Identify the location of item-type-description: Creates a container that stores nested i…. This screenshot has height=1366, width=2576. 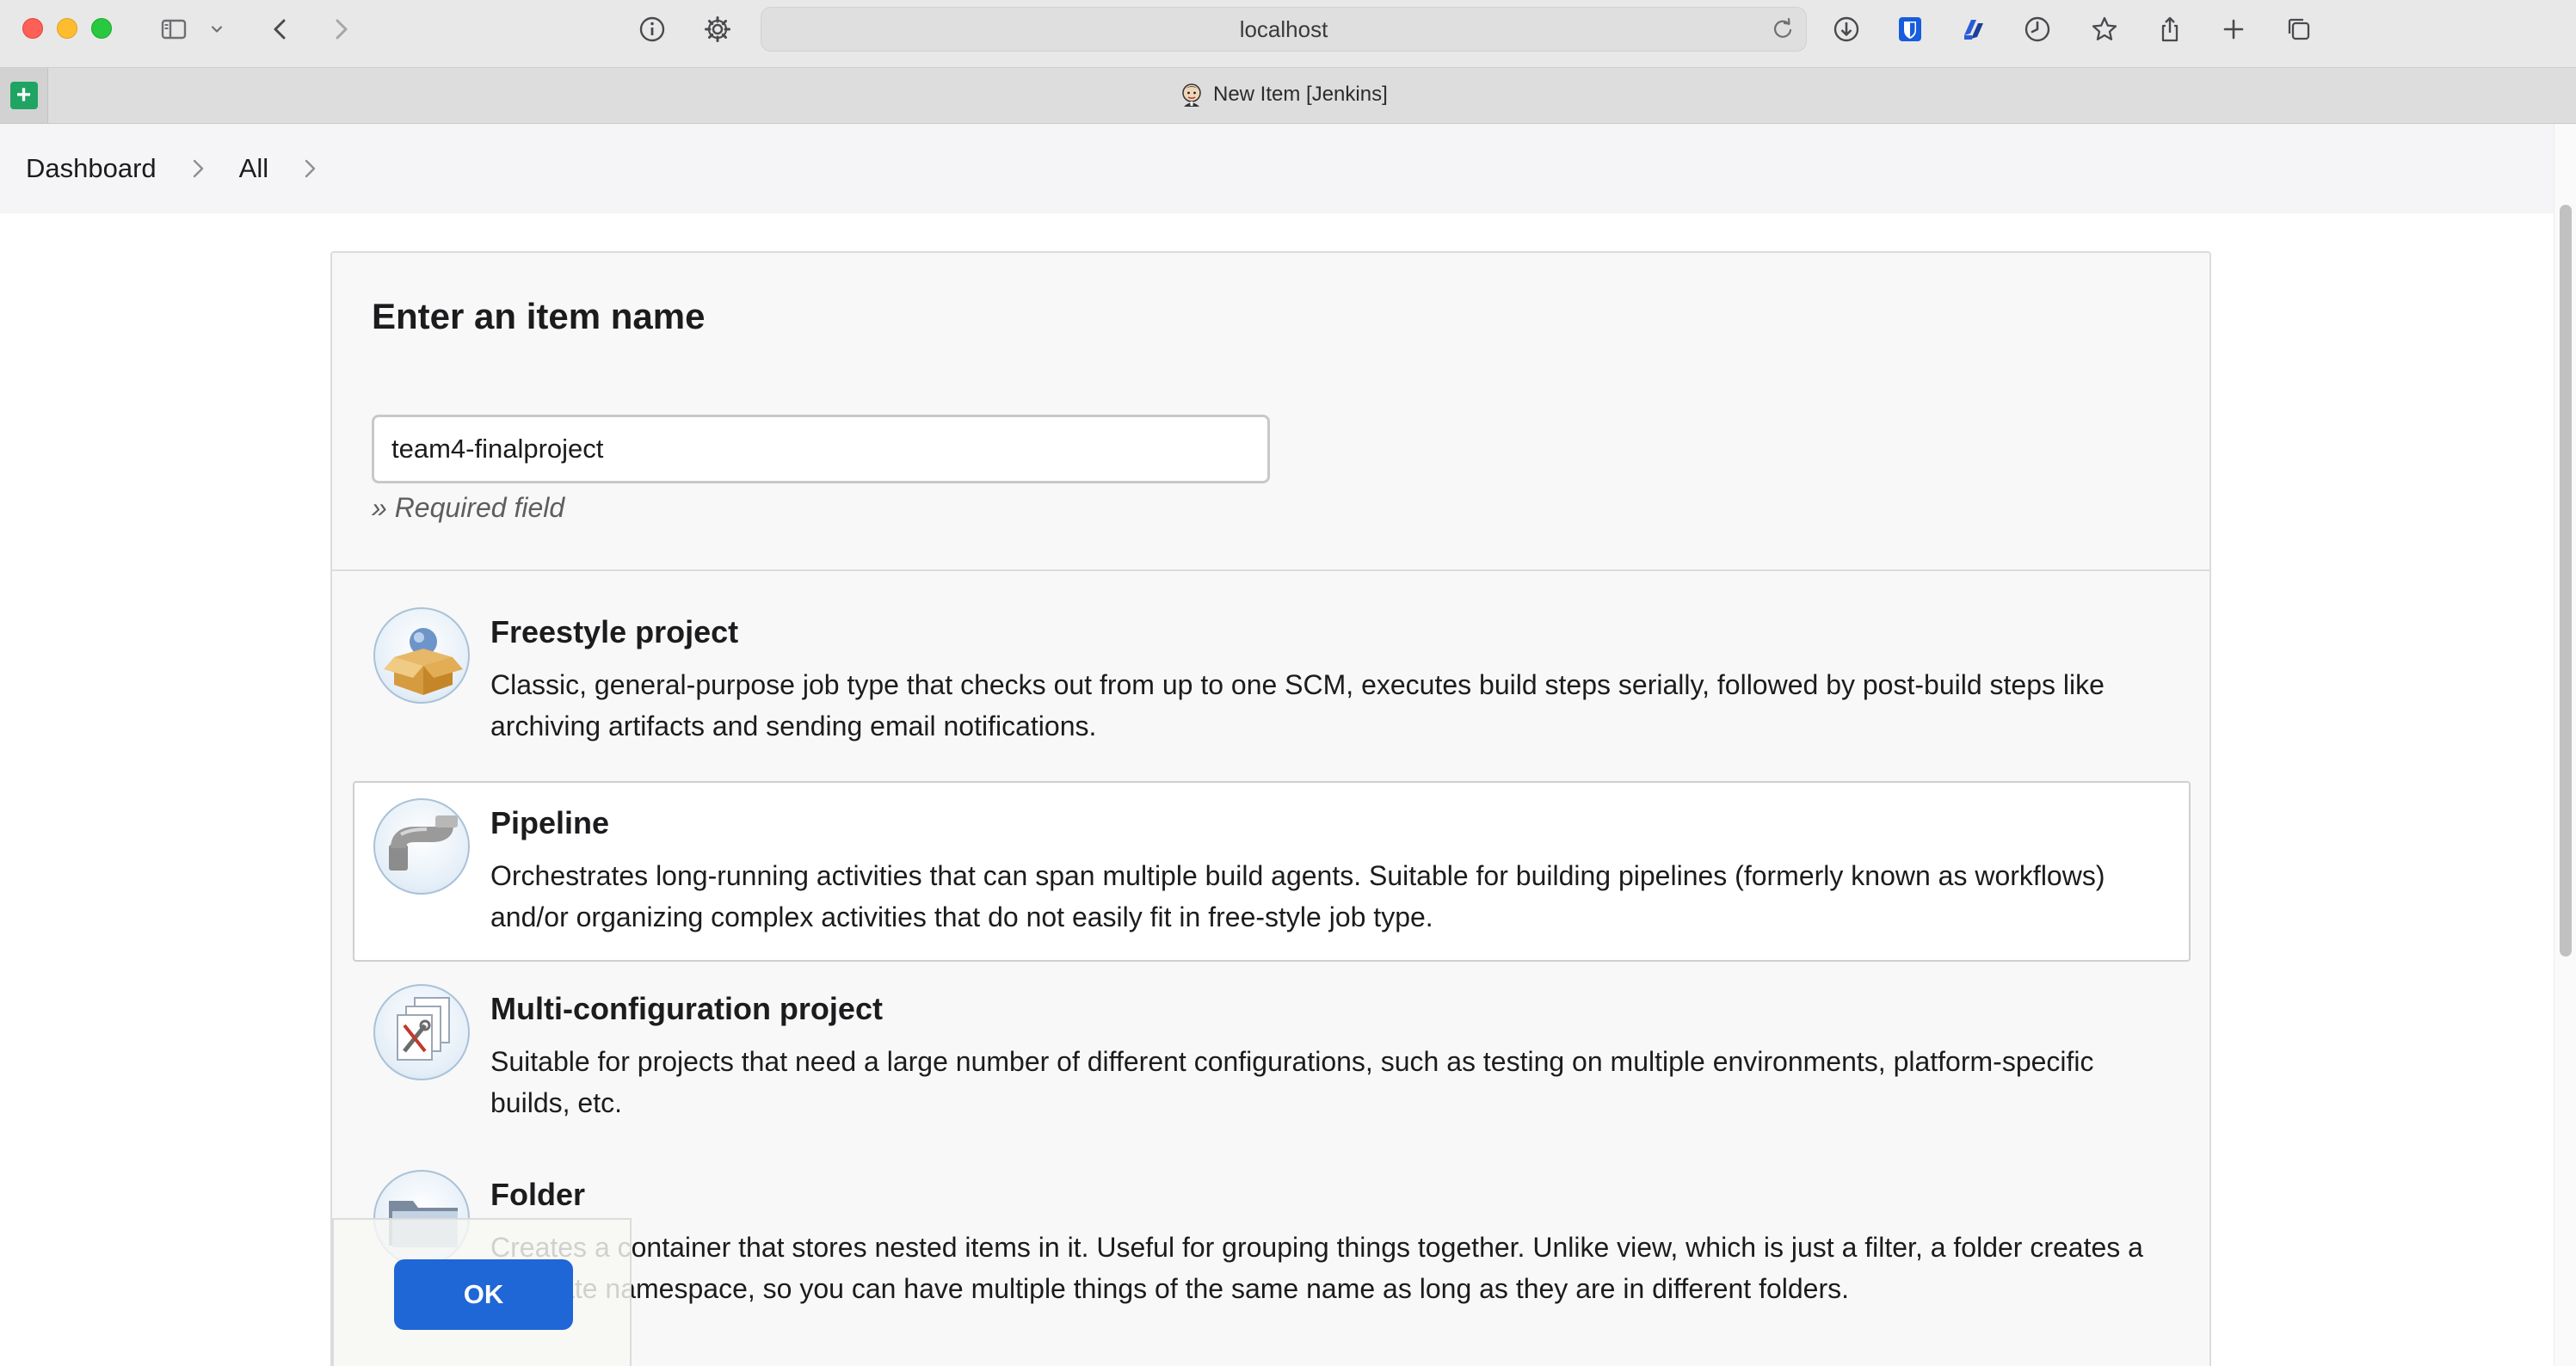
(1316, 1268).